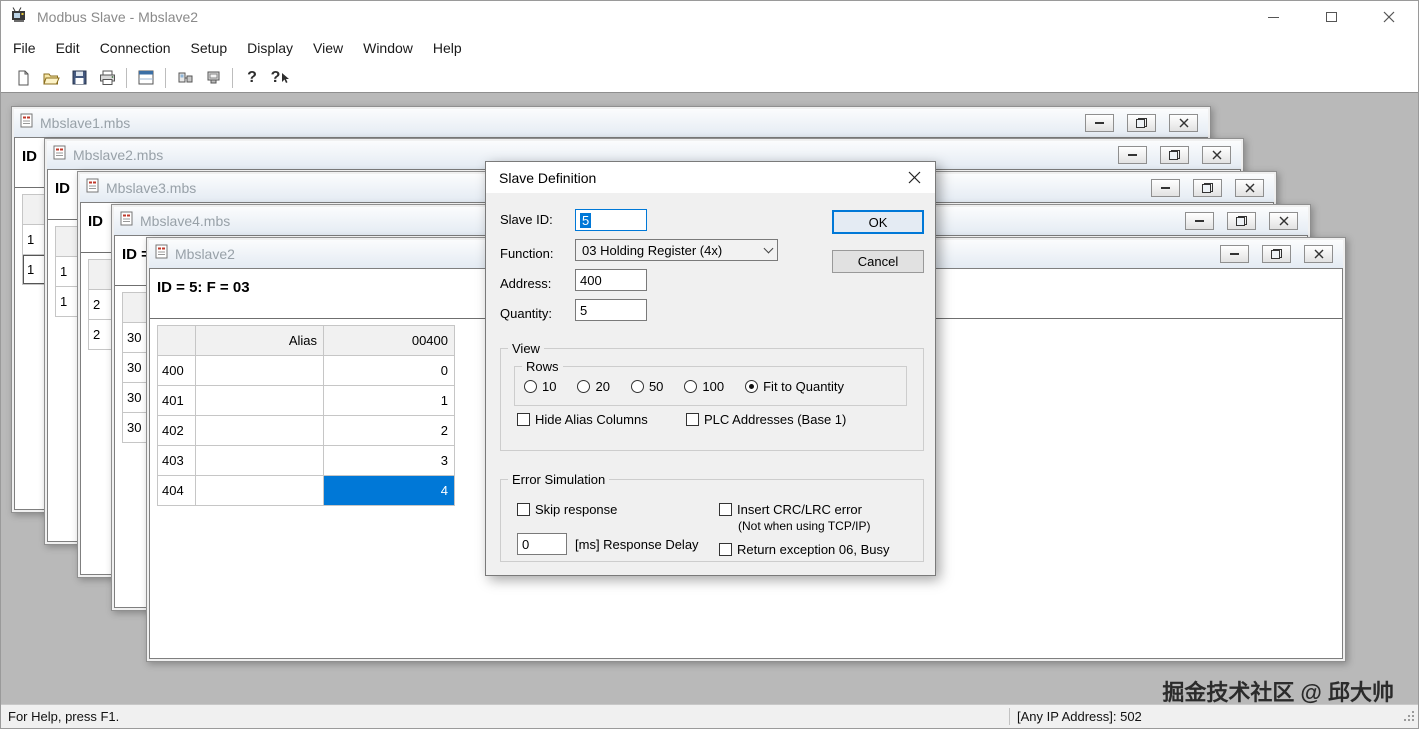  What do you see at coordinates (646, 386) in the screenshot?
I see `rows-radio-50: 50` at bounding box center [646, 386].